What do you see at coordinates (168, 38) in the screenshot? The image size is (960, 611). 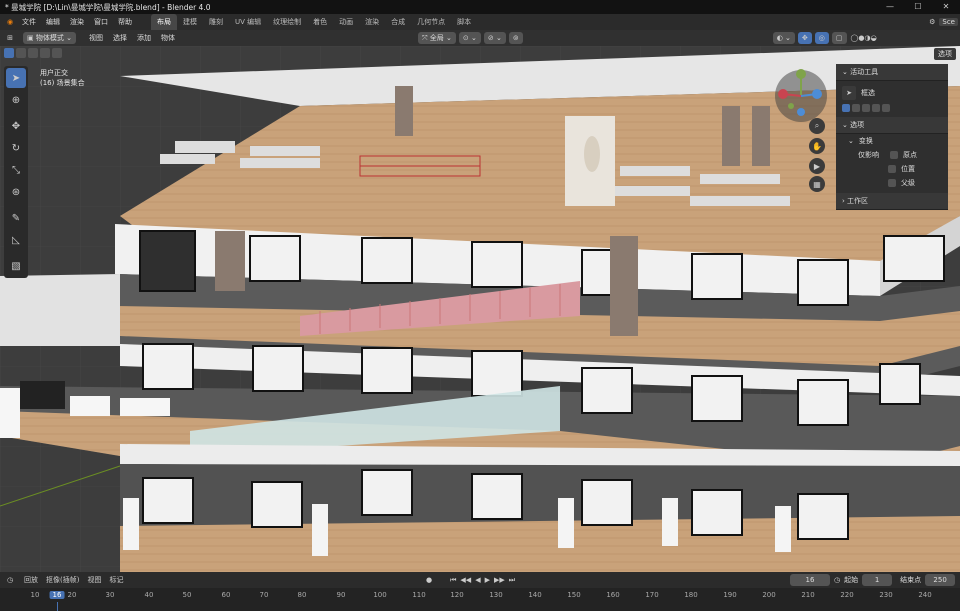 I see `menu-object: 物体` at bounding box center [168, 38].